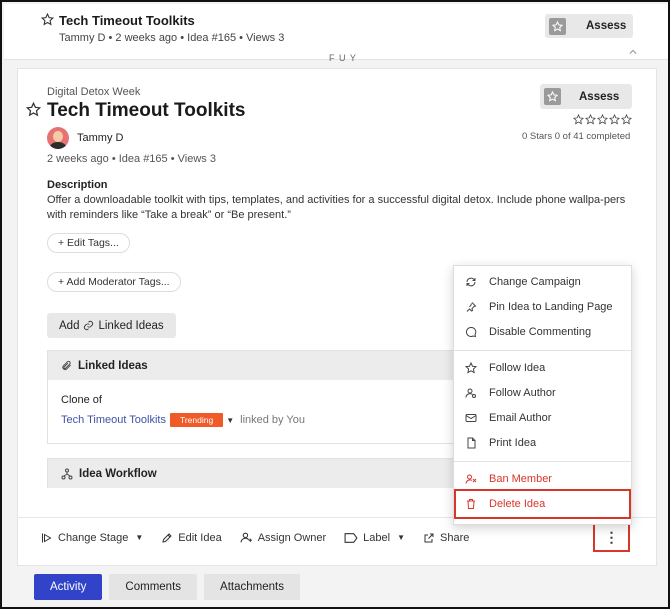  What do you see at coordinates (343, 58) in the screenshot?
I see `cut-off-text: F U Y` at bounding box center [343, 58].